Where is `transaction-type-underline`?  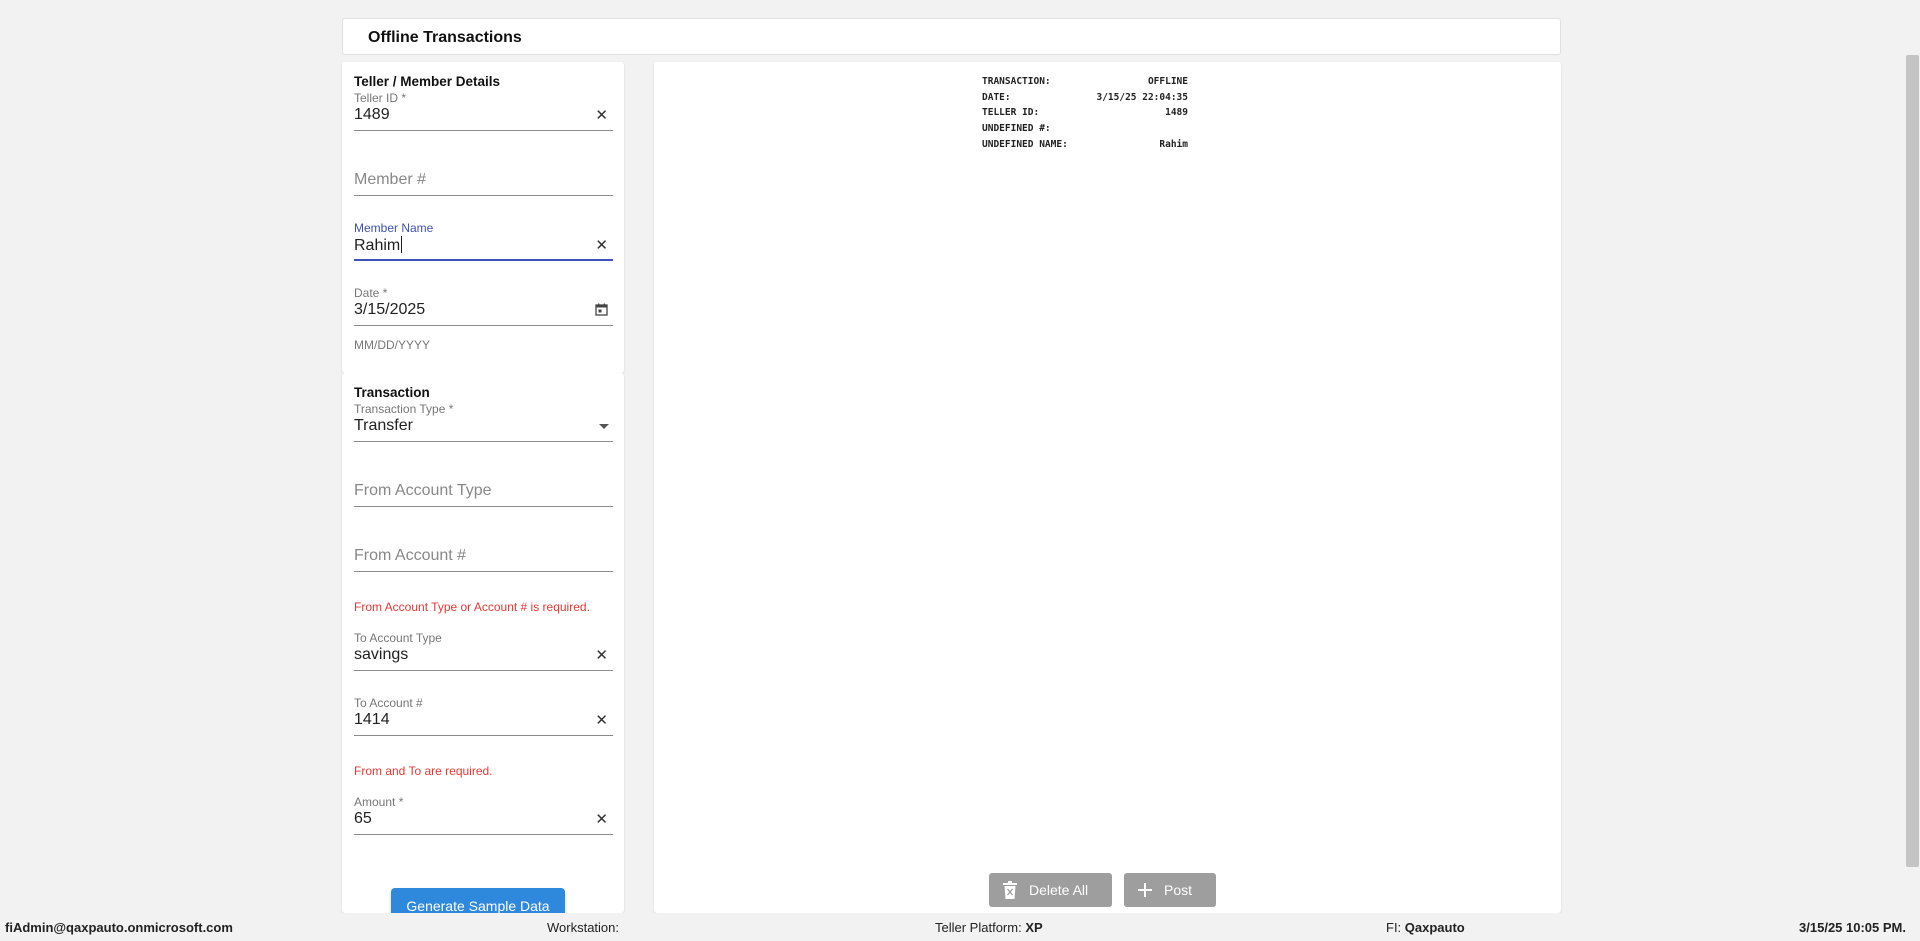 transaction-type-underline is located at coordinates (483, 441).